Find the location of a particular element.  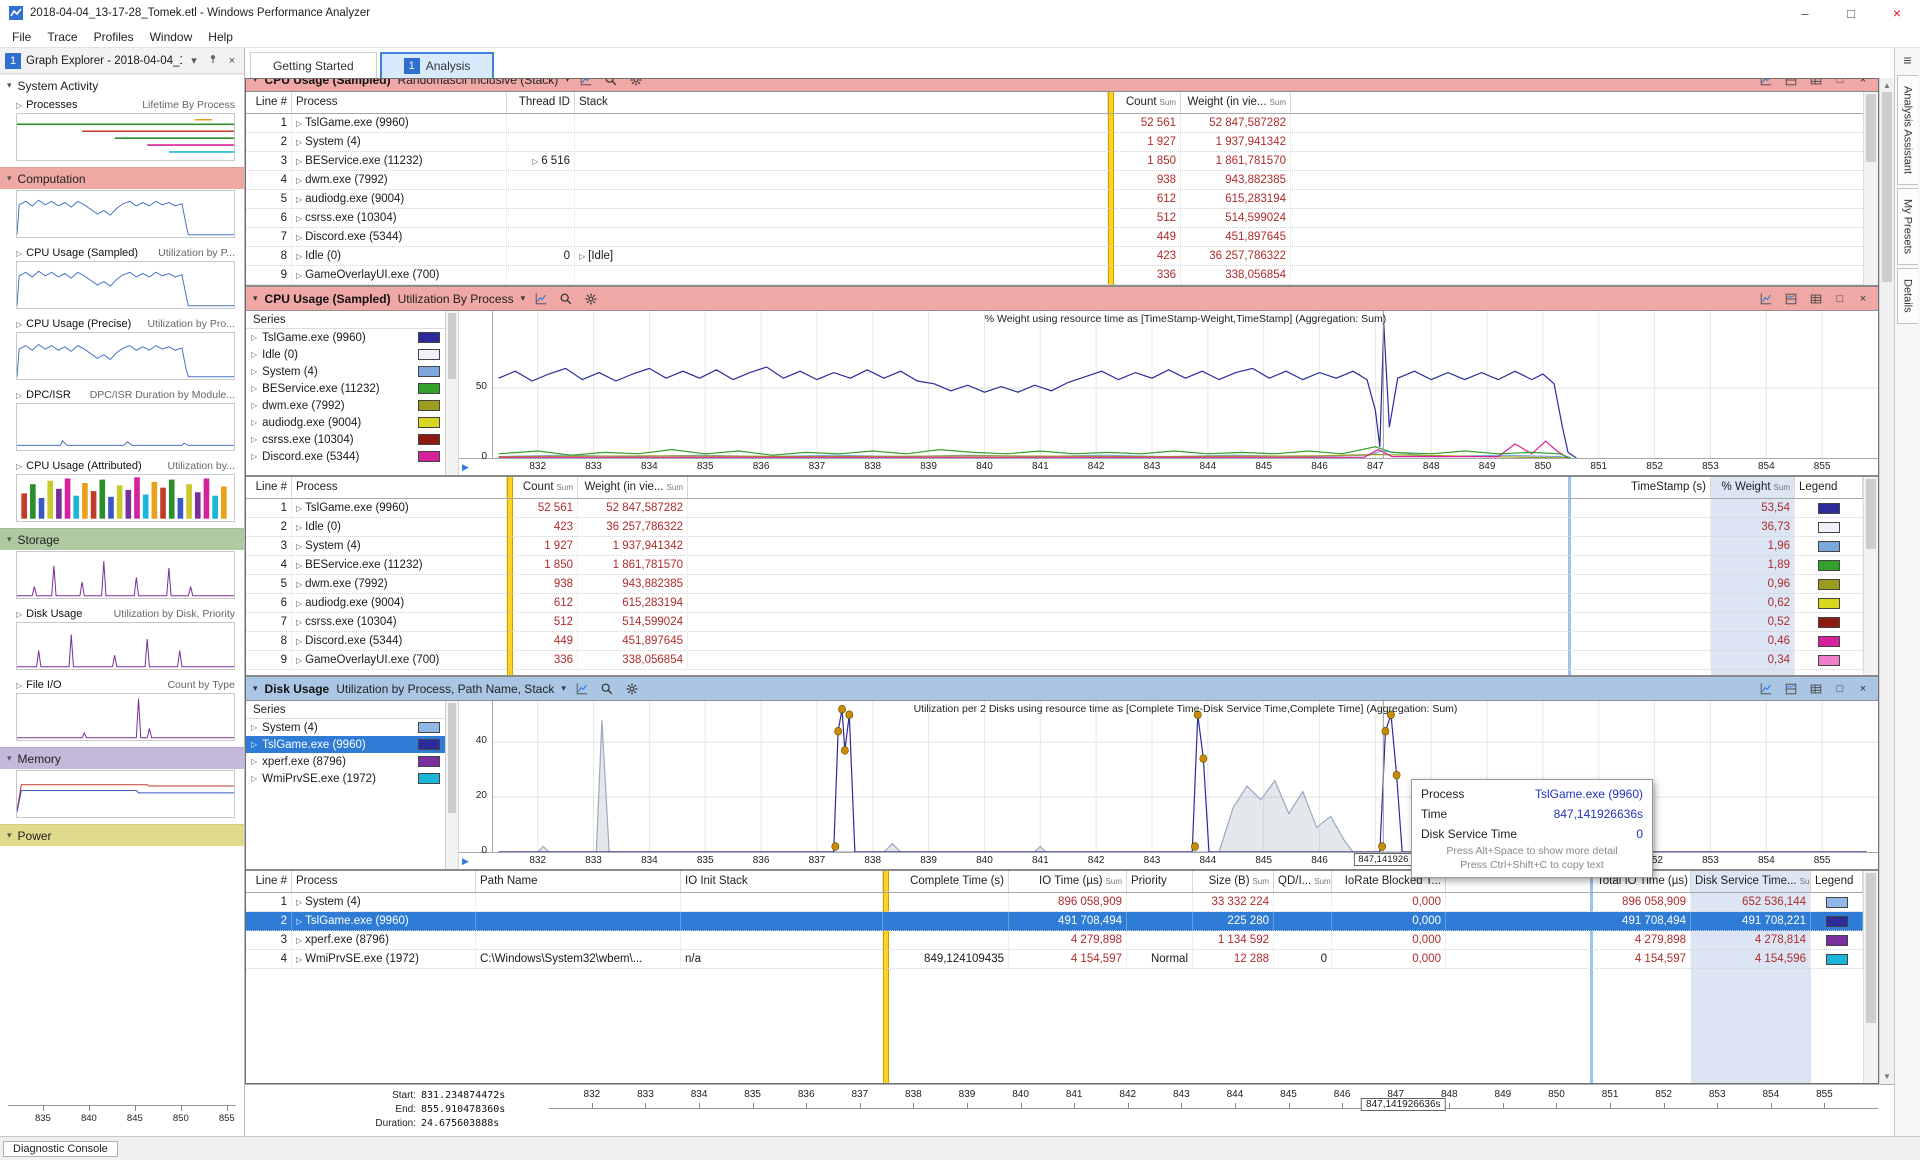

column-header-disk-service-time: Disk Service Time...Sum is located at coordinates (1751, 881).